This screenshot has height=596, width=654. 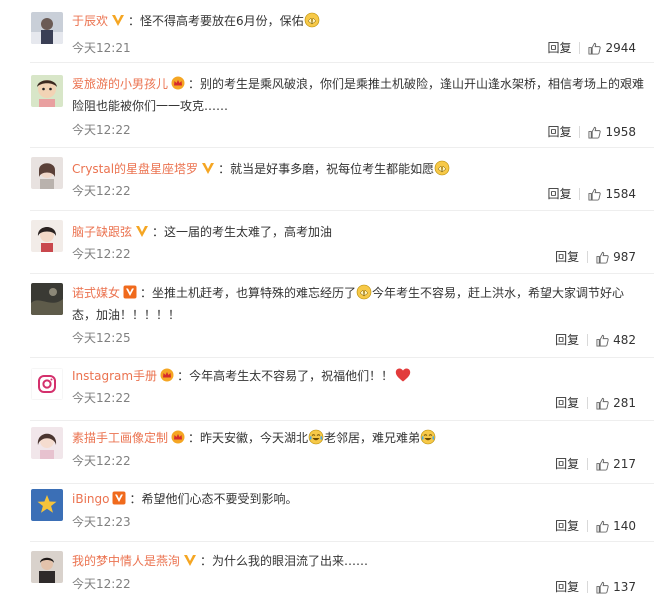 What do you see at coordinates (248, 438) in the screenshot?
I see `comment-text: ：昨天安徽，今天湖北` at bounding box center [248, 438].